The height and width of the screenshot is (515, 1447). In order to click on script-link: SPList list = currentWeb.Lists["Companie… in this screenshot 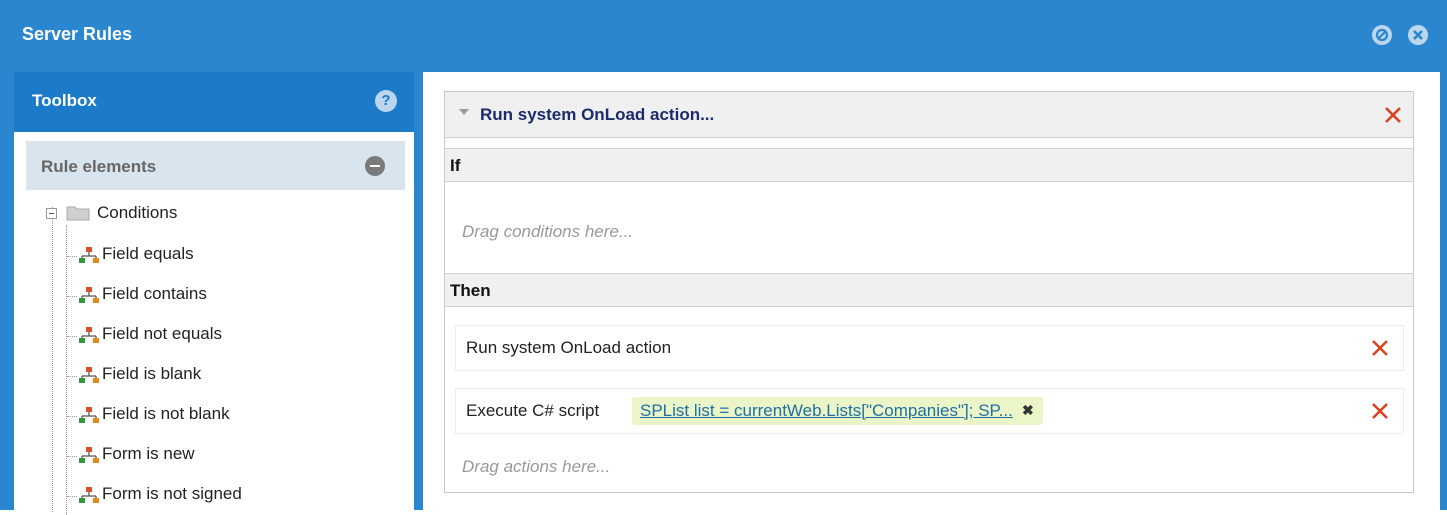, I will do `click(826, 410)`.